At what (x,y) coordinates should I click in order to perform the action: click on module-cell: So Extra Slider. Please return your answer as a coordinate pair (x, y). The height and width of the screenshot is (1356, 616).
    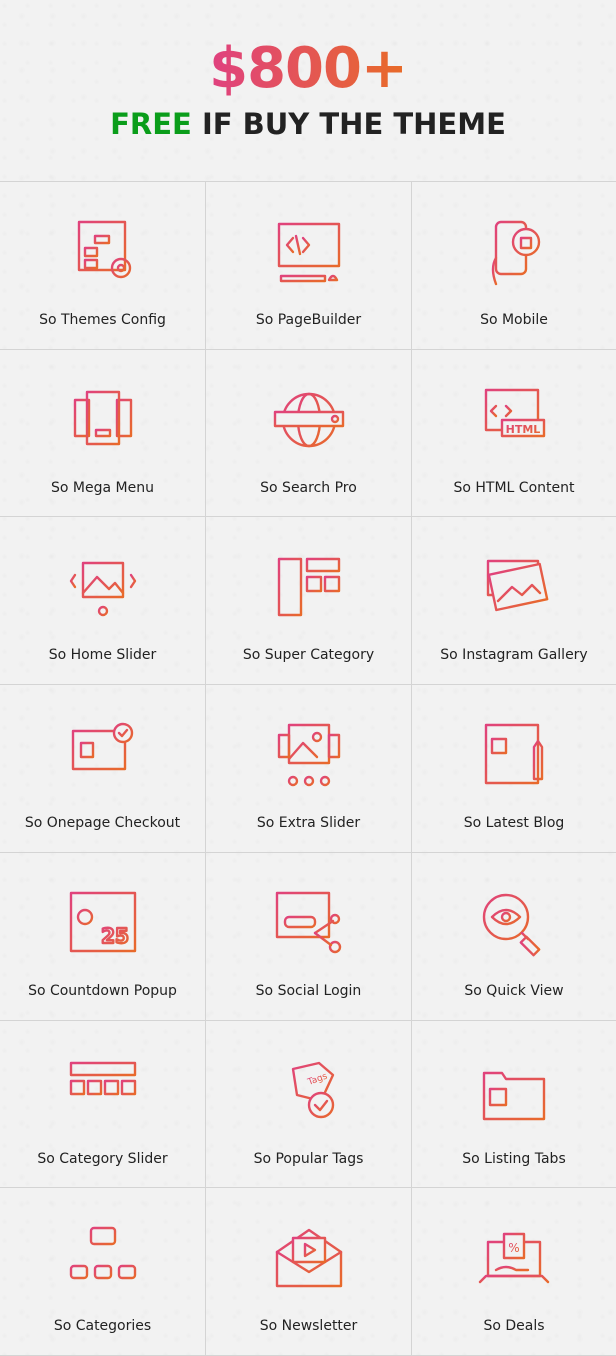
    Looking at the image, I should click on (309, 769).